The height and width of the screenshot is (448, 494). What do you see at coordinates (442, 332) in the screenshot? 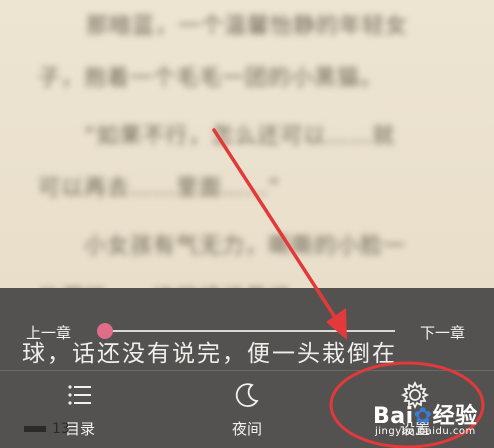
I see `next-chapter-button: 下一章` at bounding box center [442, 332].